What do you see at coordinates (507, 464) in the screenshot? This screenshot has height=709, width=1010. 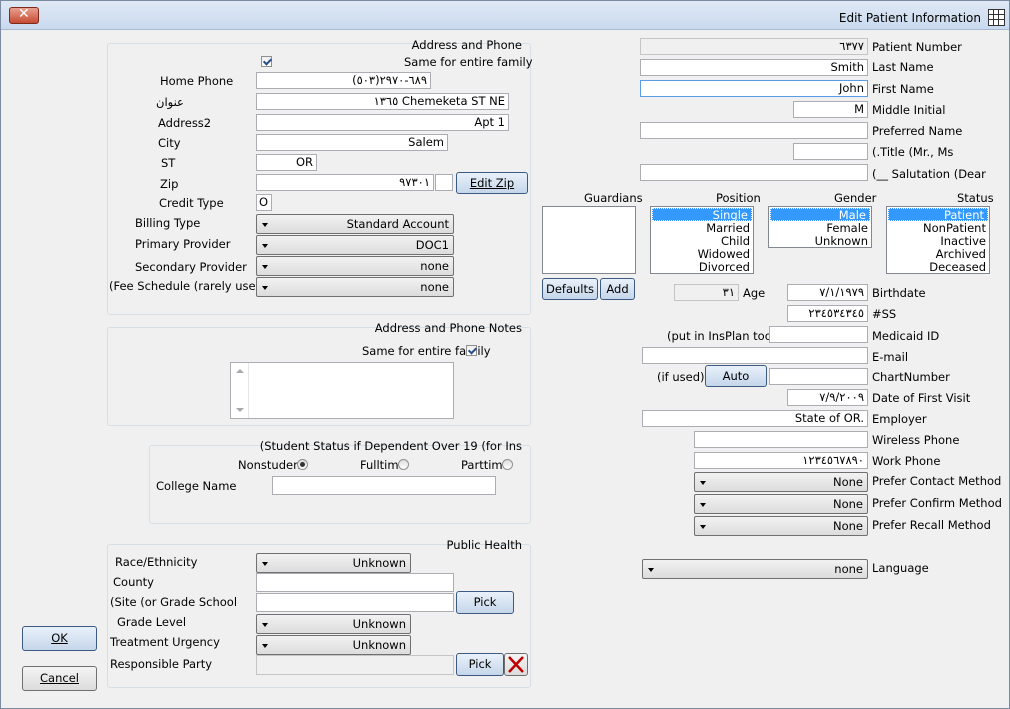 I see `parttime-radio` at bounding box center [507, 464].